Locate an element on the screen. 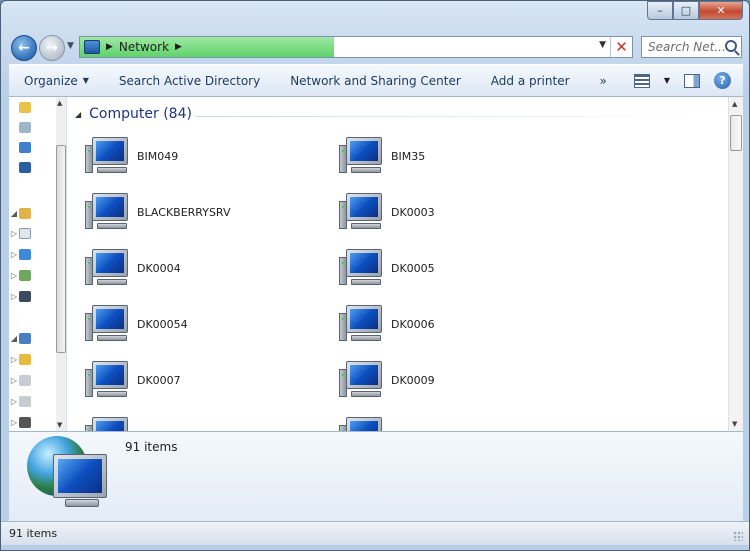  address-bar: ▶ Network ▶ ▼ ✕ is located at coordinates (356, 47).